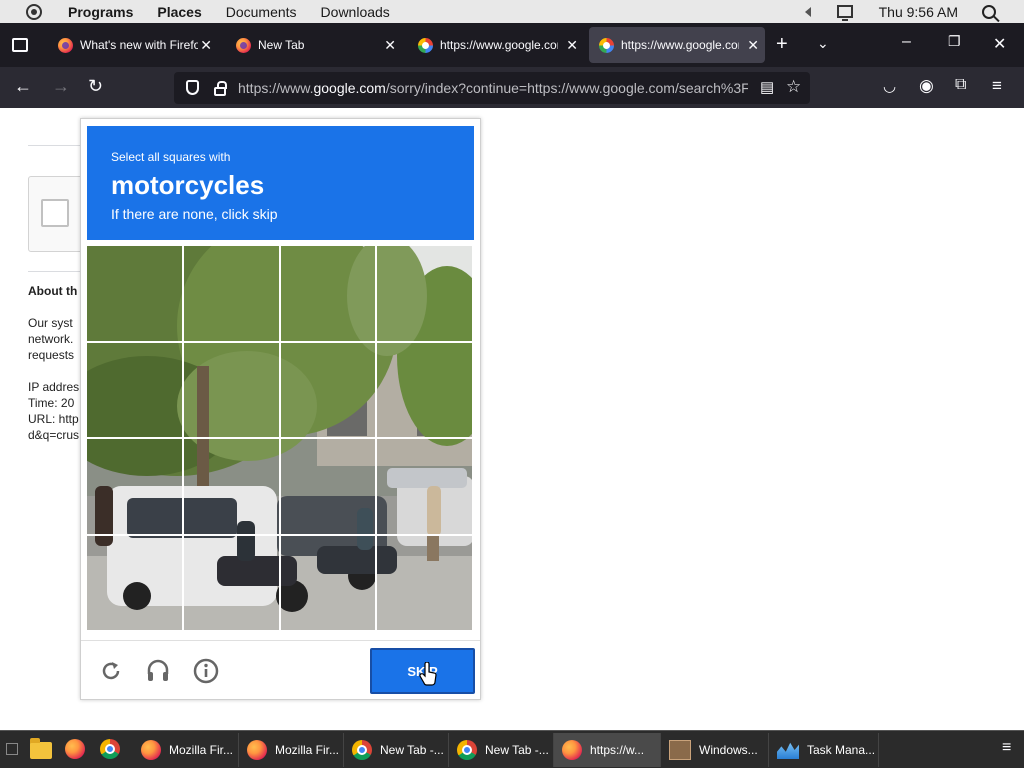  What do you see at coordinates (192, 87) in the screenshot?
I see `tracking-protection-icon` at bounding box center [192, 87].